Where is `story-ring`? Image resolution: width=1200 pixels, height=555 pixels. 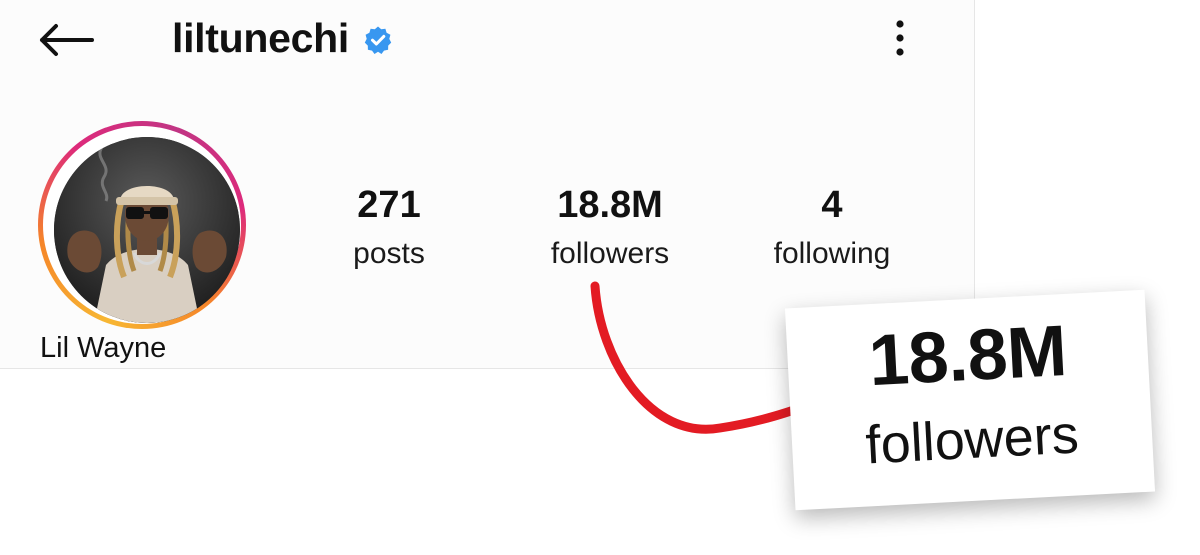 story-ring is located at coordinates (142, 225).